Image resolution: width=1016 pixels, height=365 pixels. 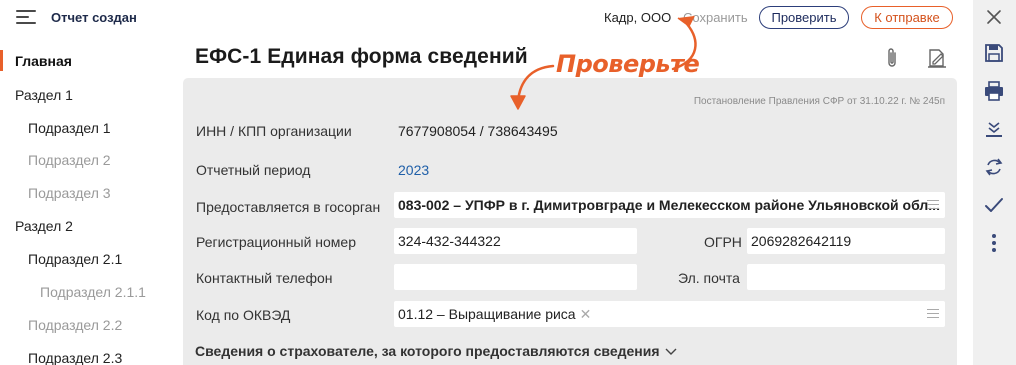 What do you see at coordinates (937, 58) in the screenshot?
I see `document-edit-icon` at bounding box center [937, 58].